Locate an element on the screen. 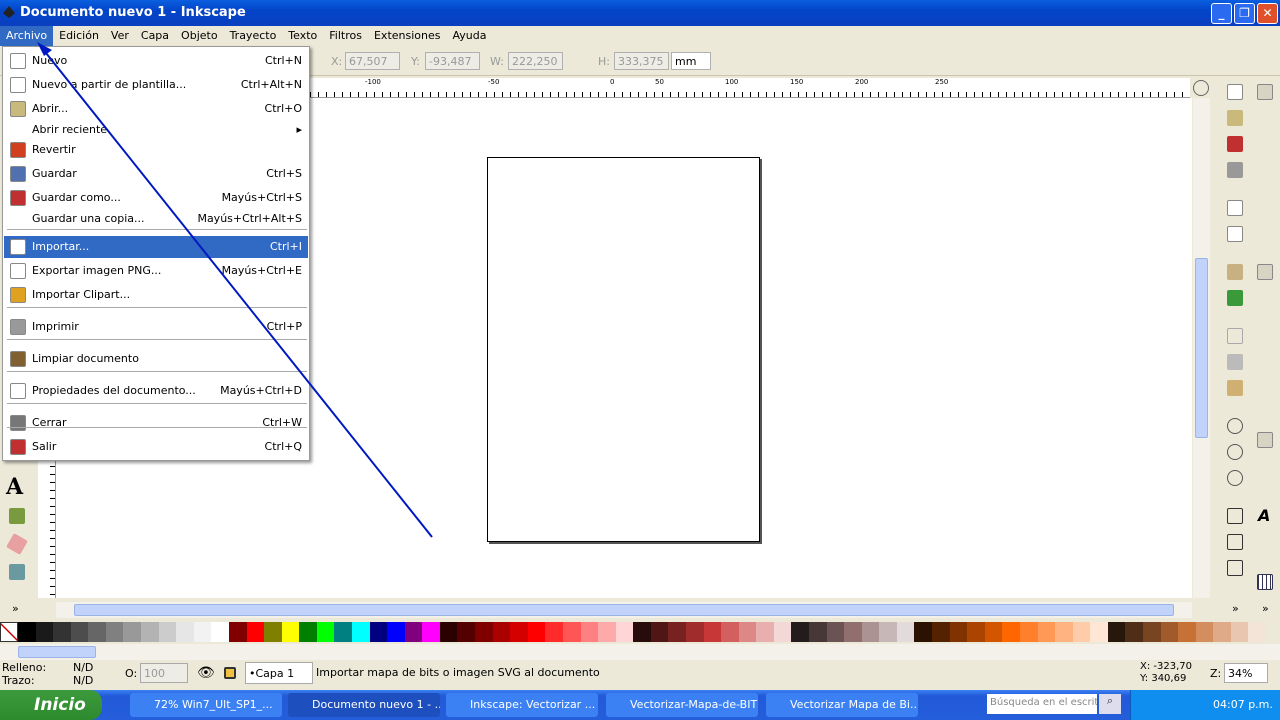  snap-nodes-icon is located at coordinates (1265, 272).